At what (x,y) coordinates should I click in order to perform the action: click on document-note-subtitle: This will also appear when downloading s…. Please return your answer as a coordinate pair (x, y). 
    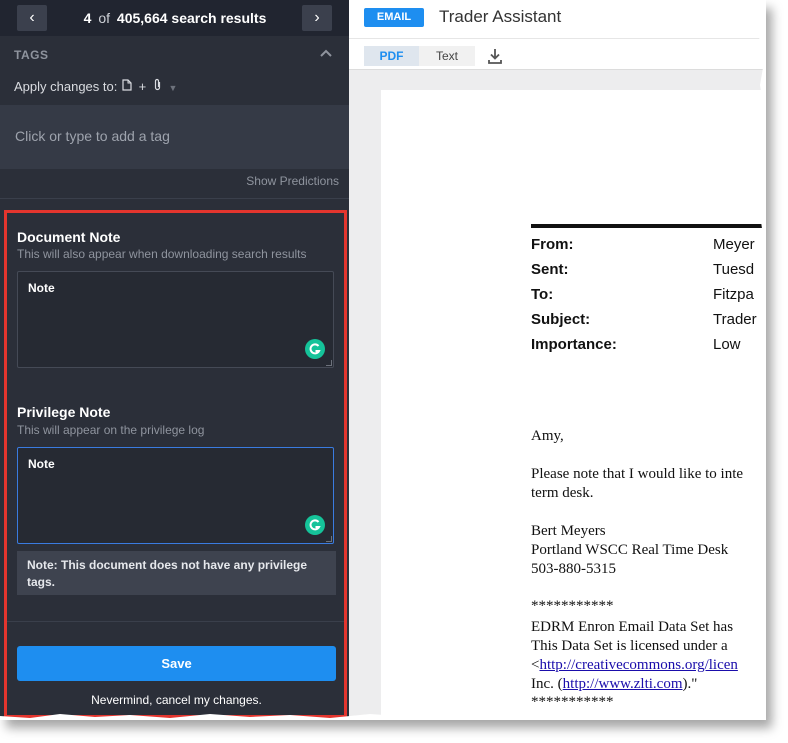
    Looking at the image, I should click on (162, 254).